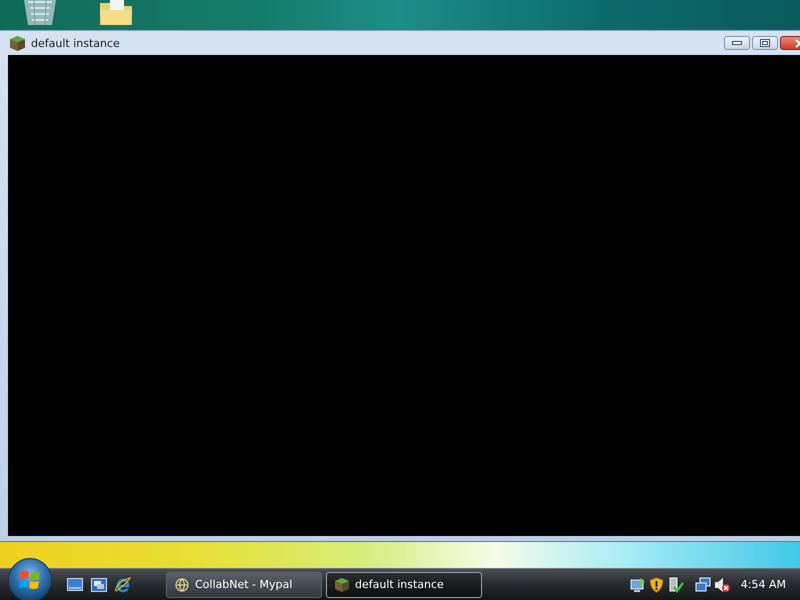 The height and width of the screenshot is (600, 800). I want to click on network-tray-button, so click(702, 584).